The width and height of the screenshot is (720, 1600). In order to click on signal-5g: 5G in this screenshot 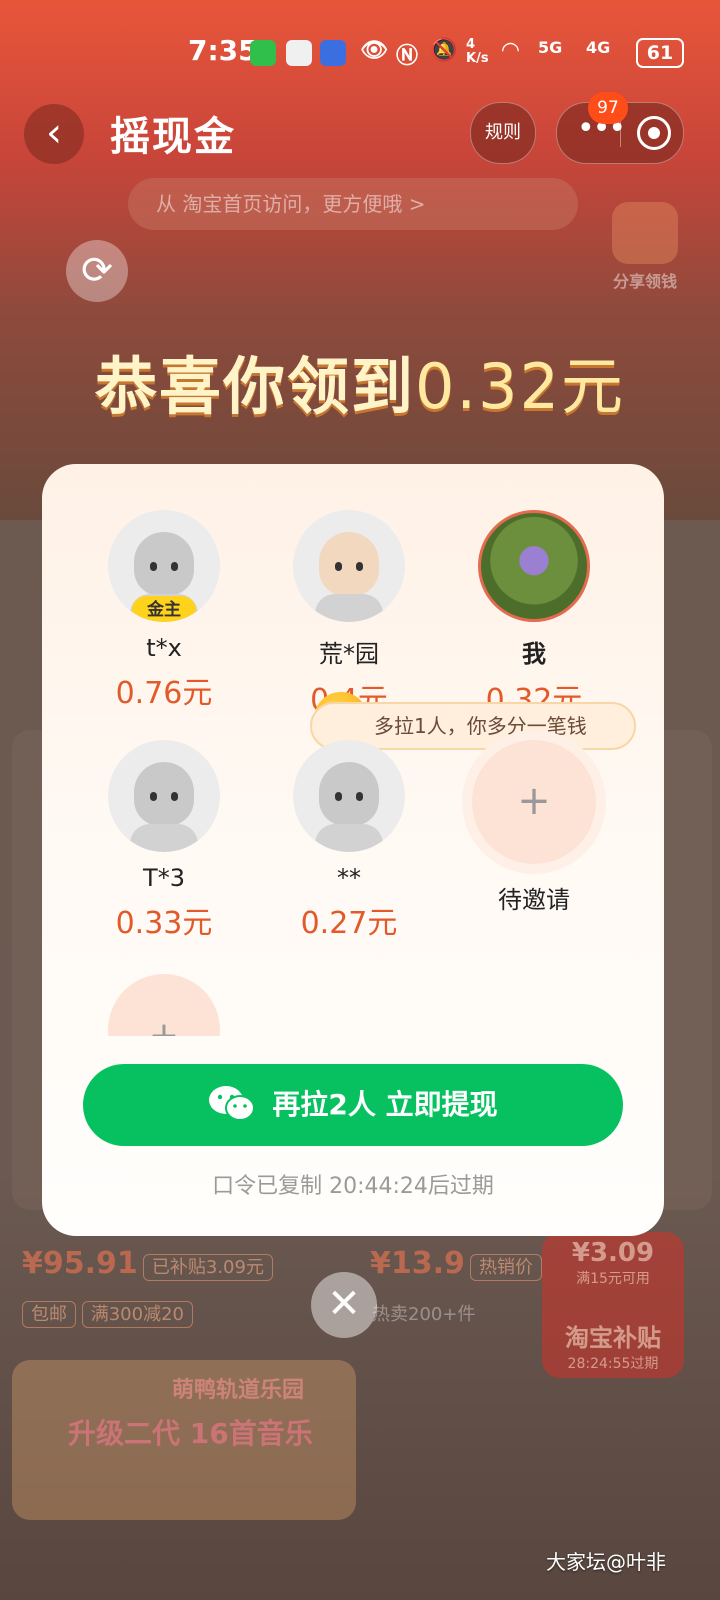, I will do `click(550, 47)`.